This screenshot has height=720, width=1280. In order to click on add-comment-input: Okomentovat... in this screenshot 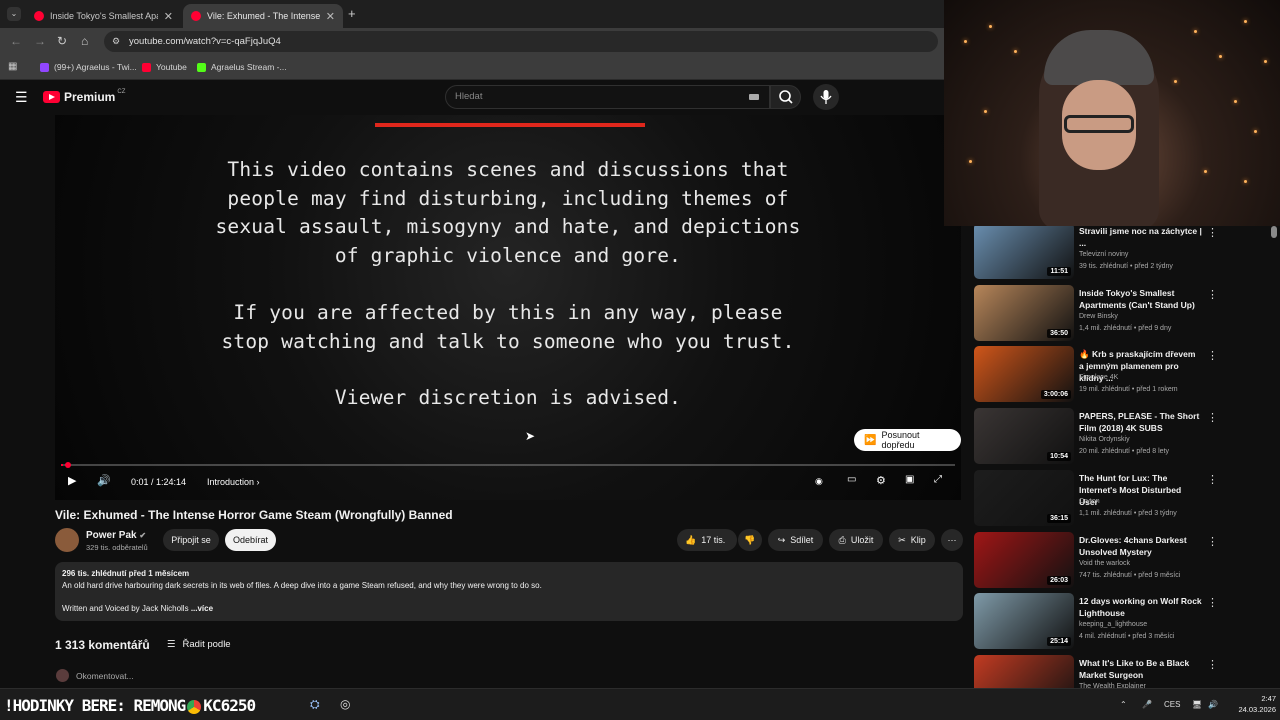, I will do `click(95, 675)`.